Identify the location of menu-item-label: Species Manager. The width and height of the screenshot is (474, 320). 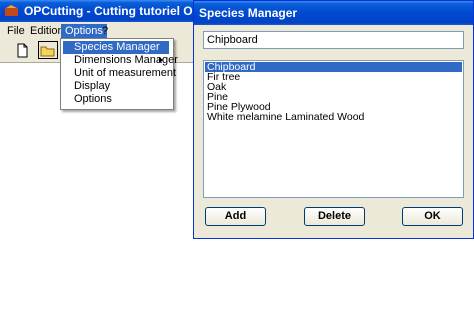
(117, 47).